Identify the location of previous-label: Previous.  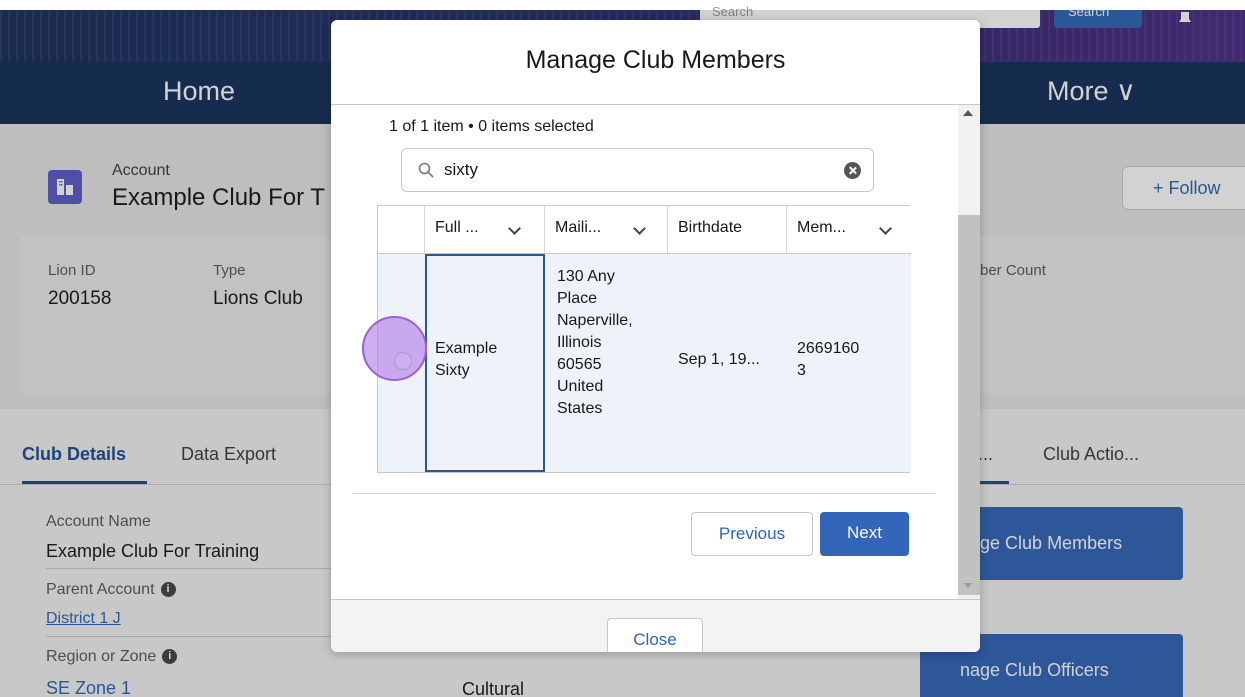
(752, 533).